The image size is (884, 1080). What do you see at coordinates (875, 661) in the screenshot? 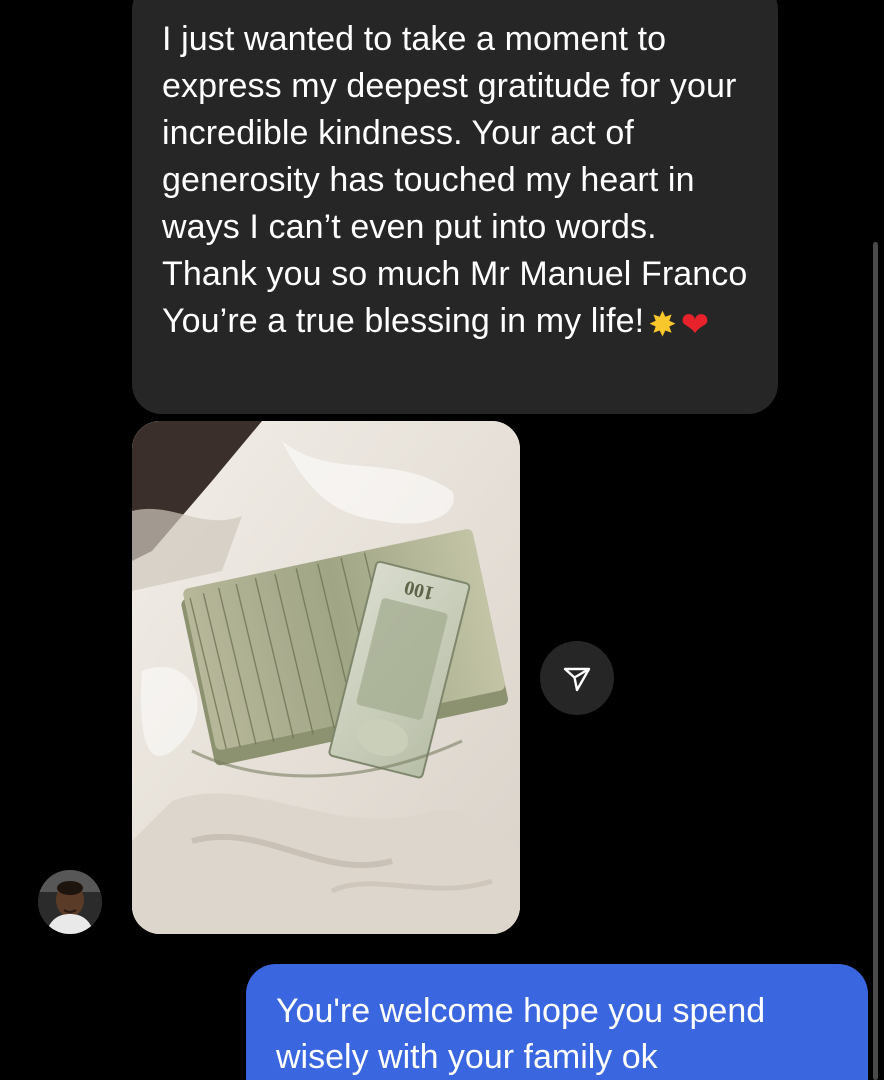
I see `scrollbar` at bounding box center [875, 661].